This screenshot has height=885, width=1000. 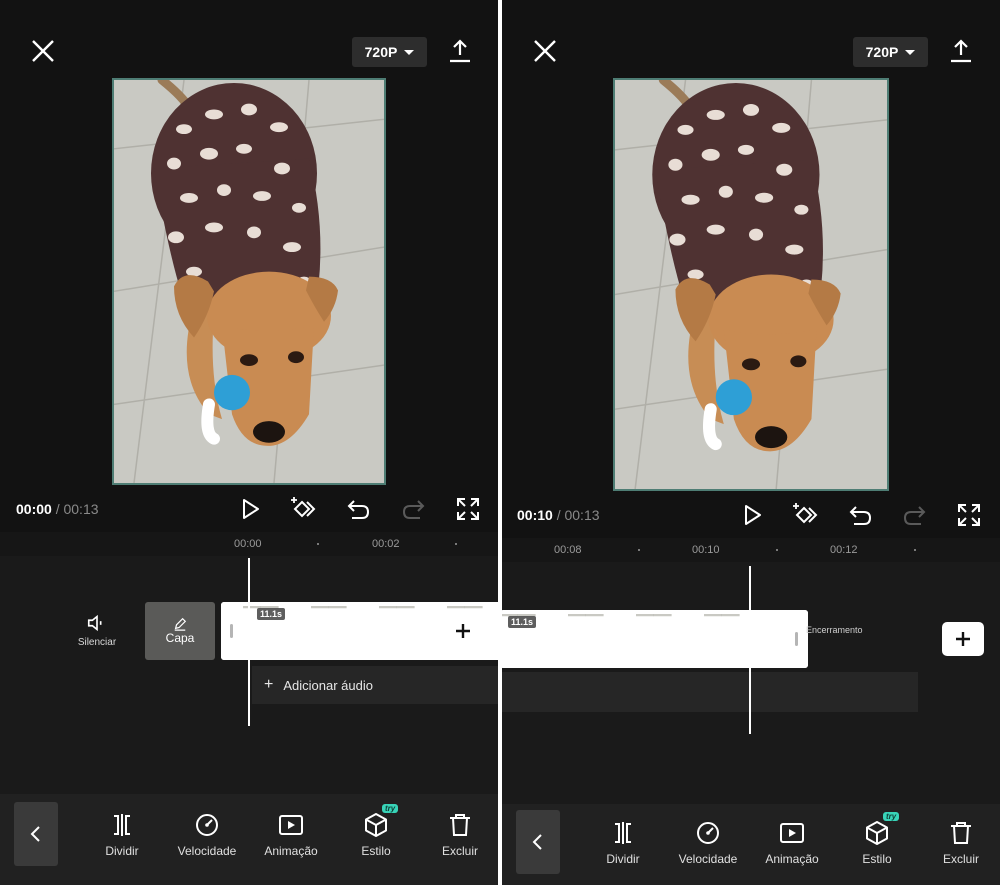 I want to click on clip-trim-handle-right, so click(x=797, y=639).